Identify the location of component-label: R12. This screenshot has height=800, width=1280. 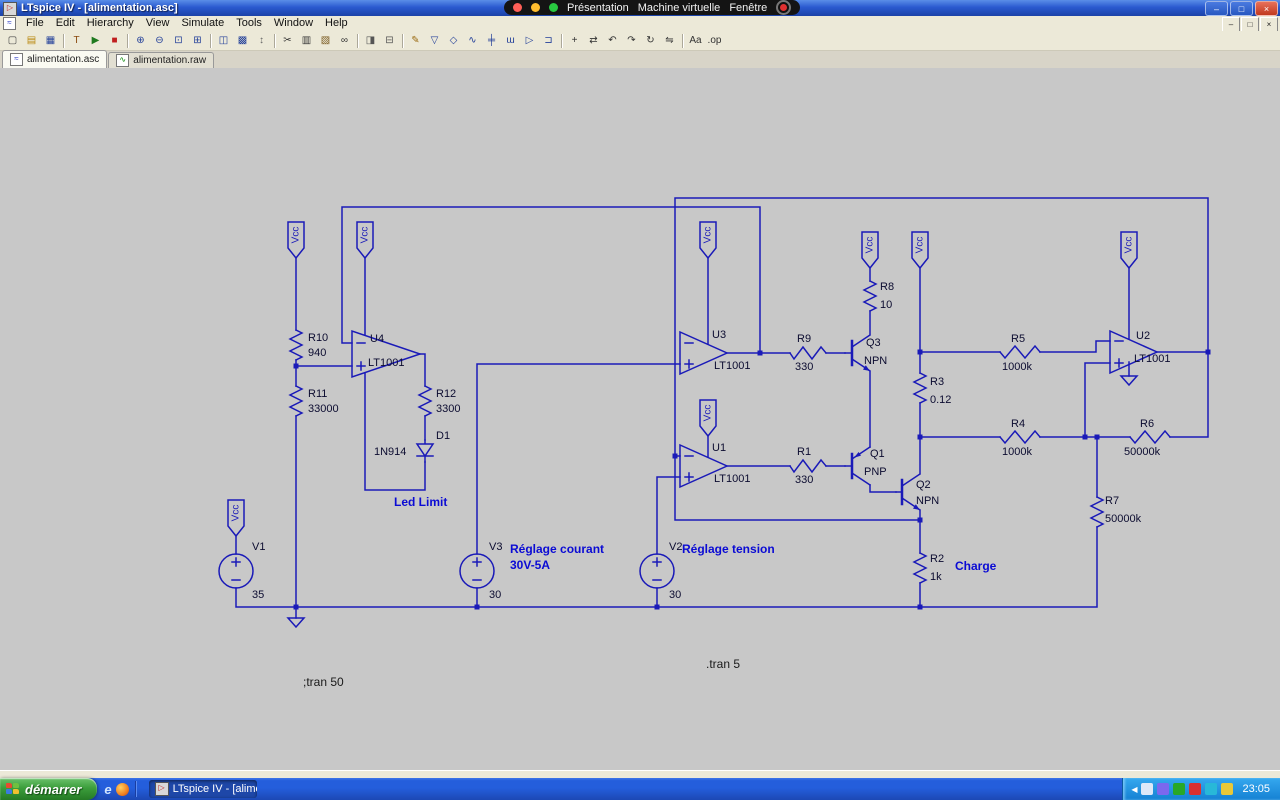
(446, 394).